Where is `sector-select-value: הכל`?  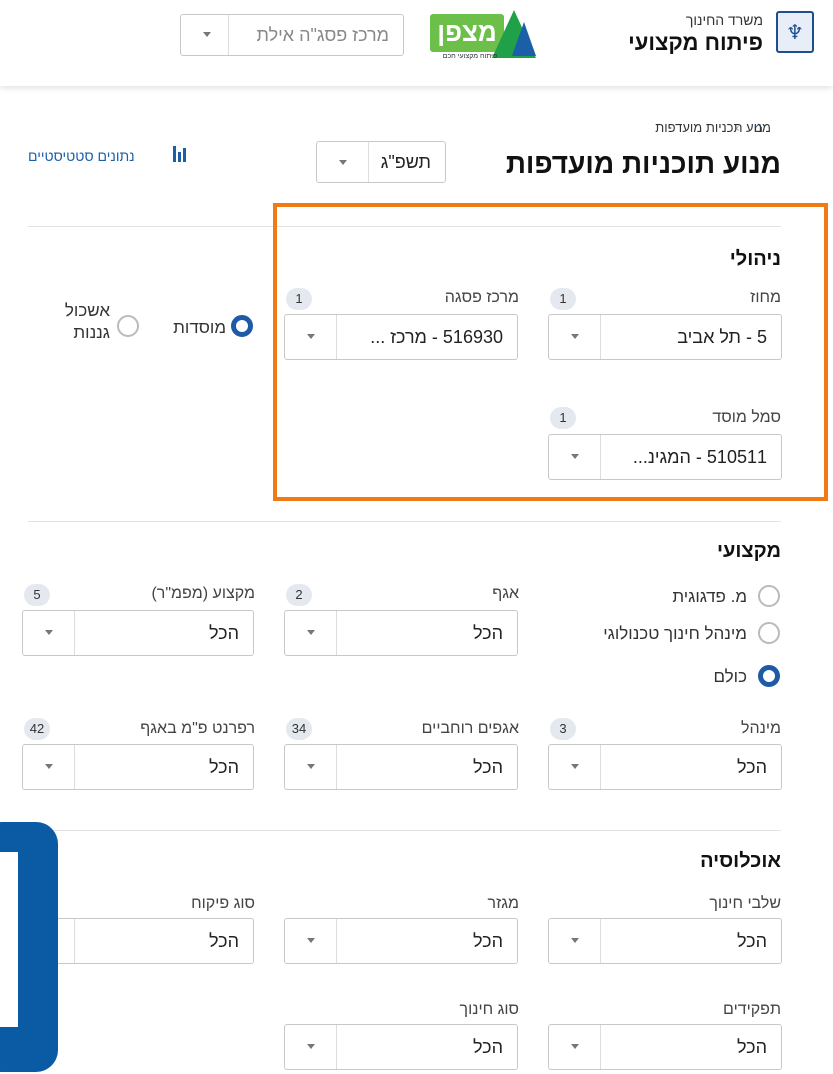
sector-select-value: הכל is located at coordinates (487, 941).